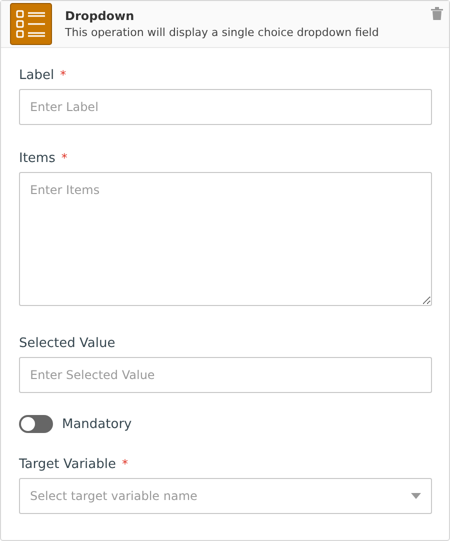  I want to click on toggle-switch, so click(36, 424).